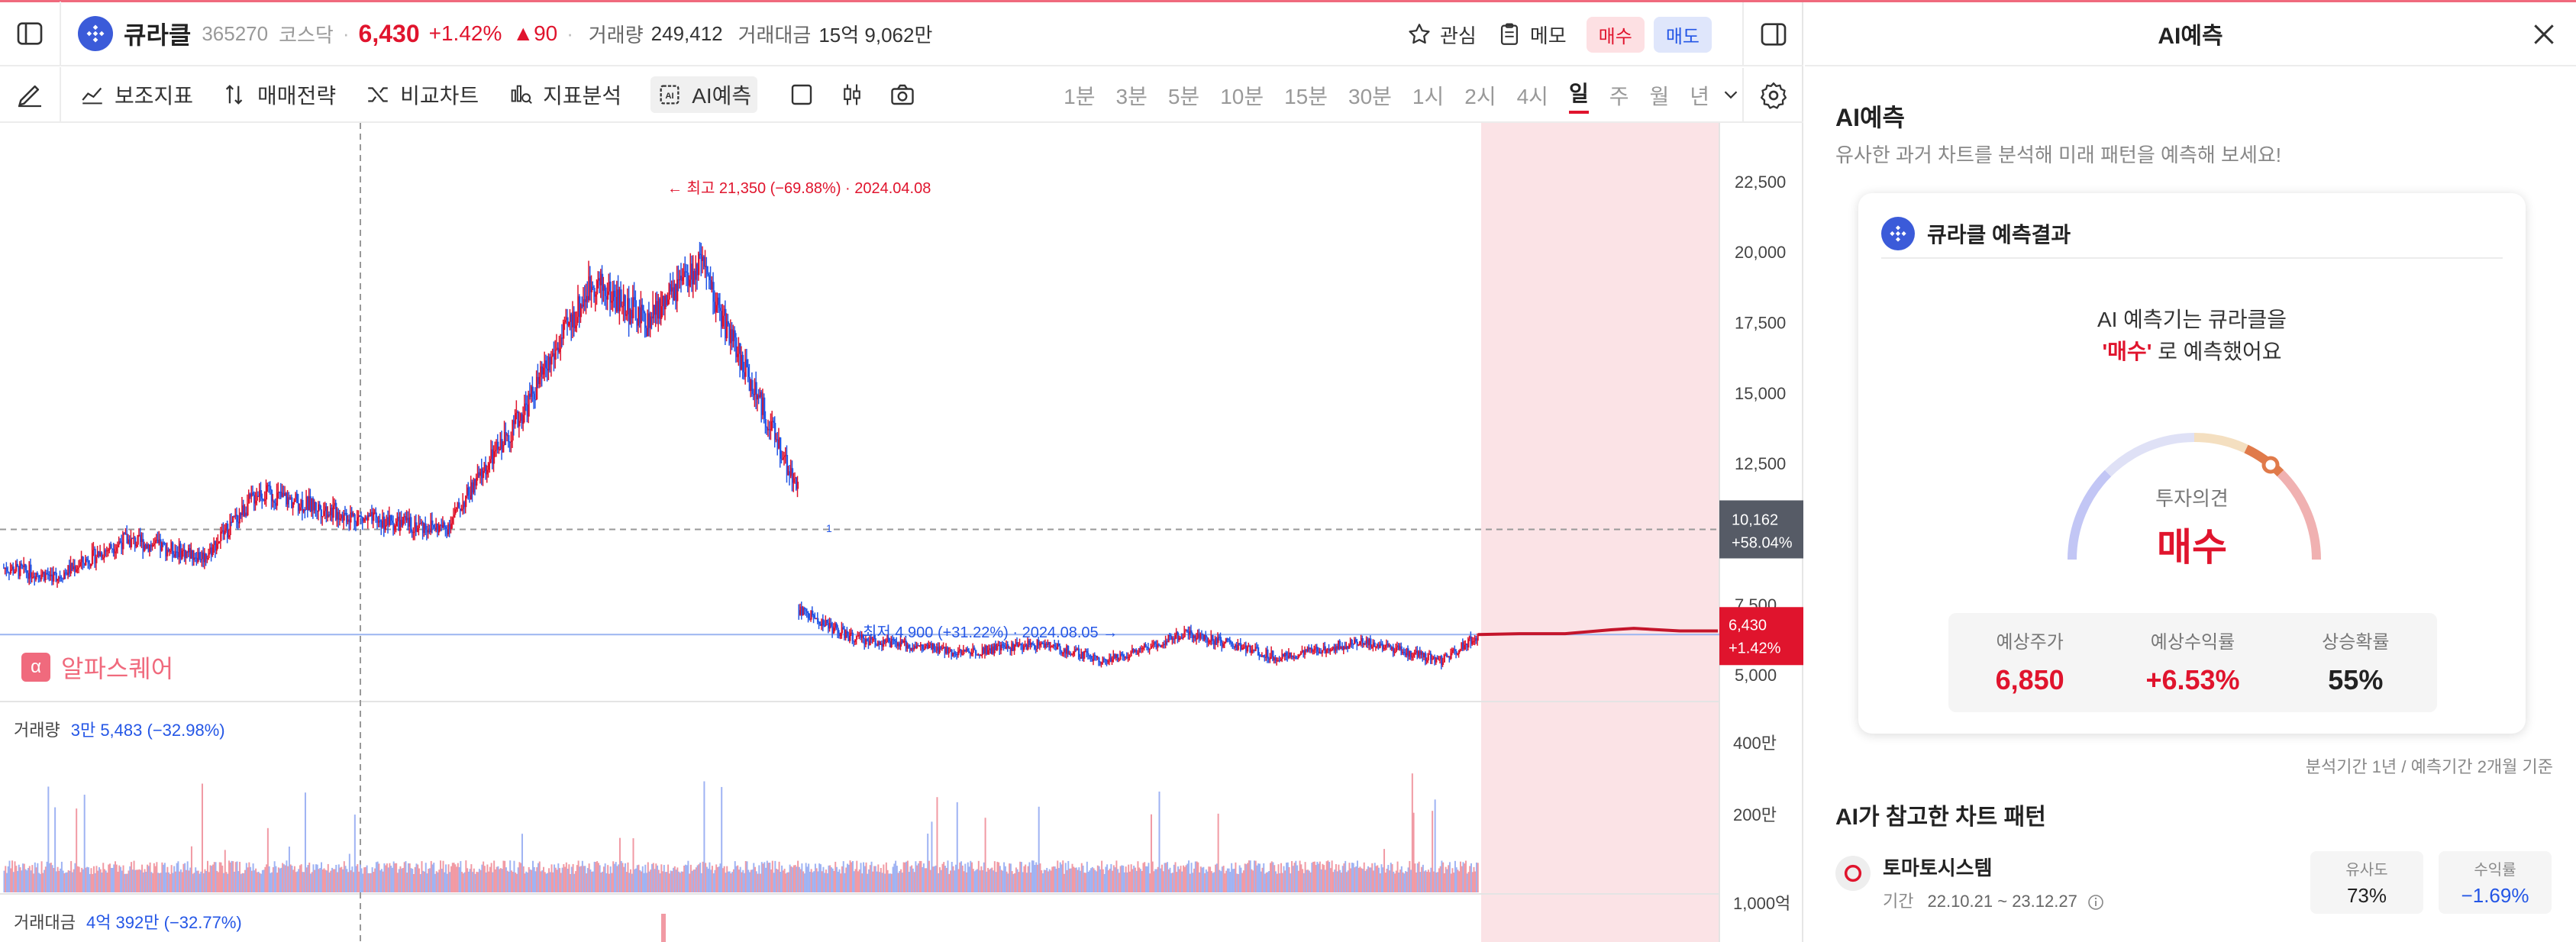 The image size is (2576, 942). What do you see at coordinates (1132, 95) in the screenshot?
I see `timeframe-1: 3분` at bounding box center [1132, 95].